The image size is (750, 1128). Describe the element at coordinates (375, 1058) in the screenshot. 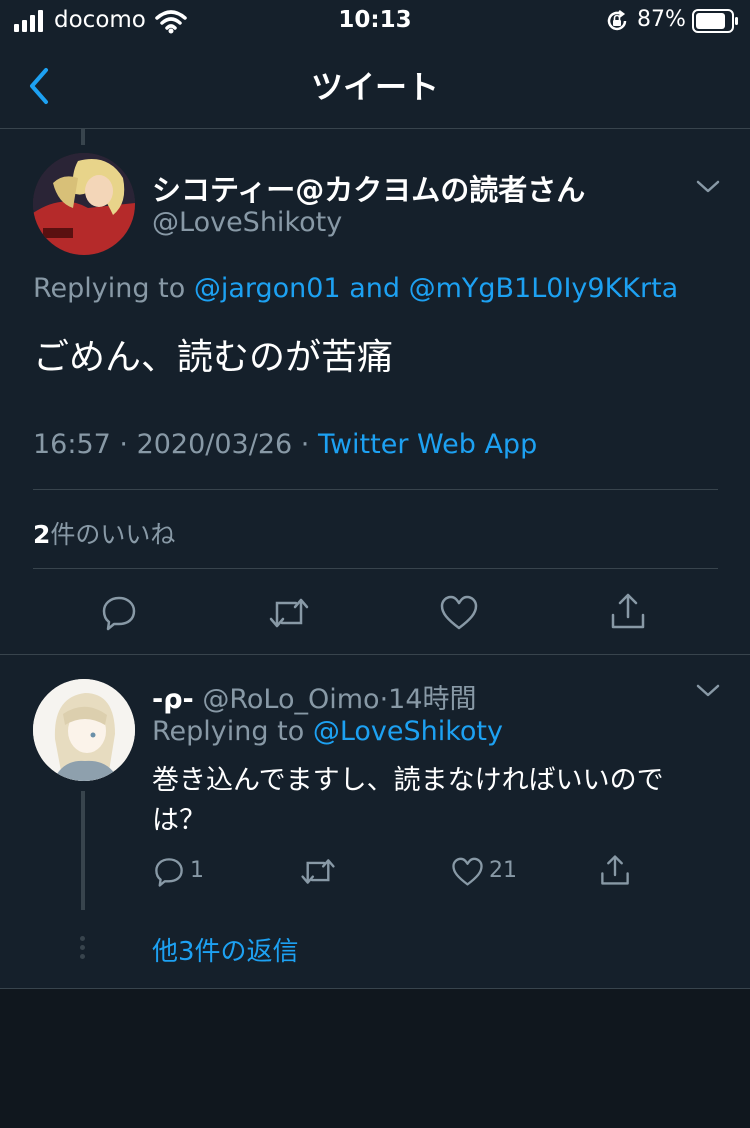

I see `empty-area` at that location.